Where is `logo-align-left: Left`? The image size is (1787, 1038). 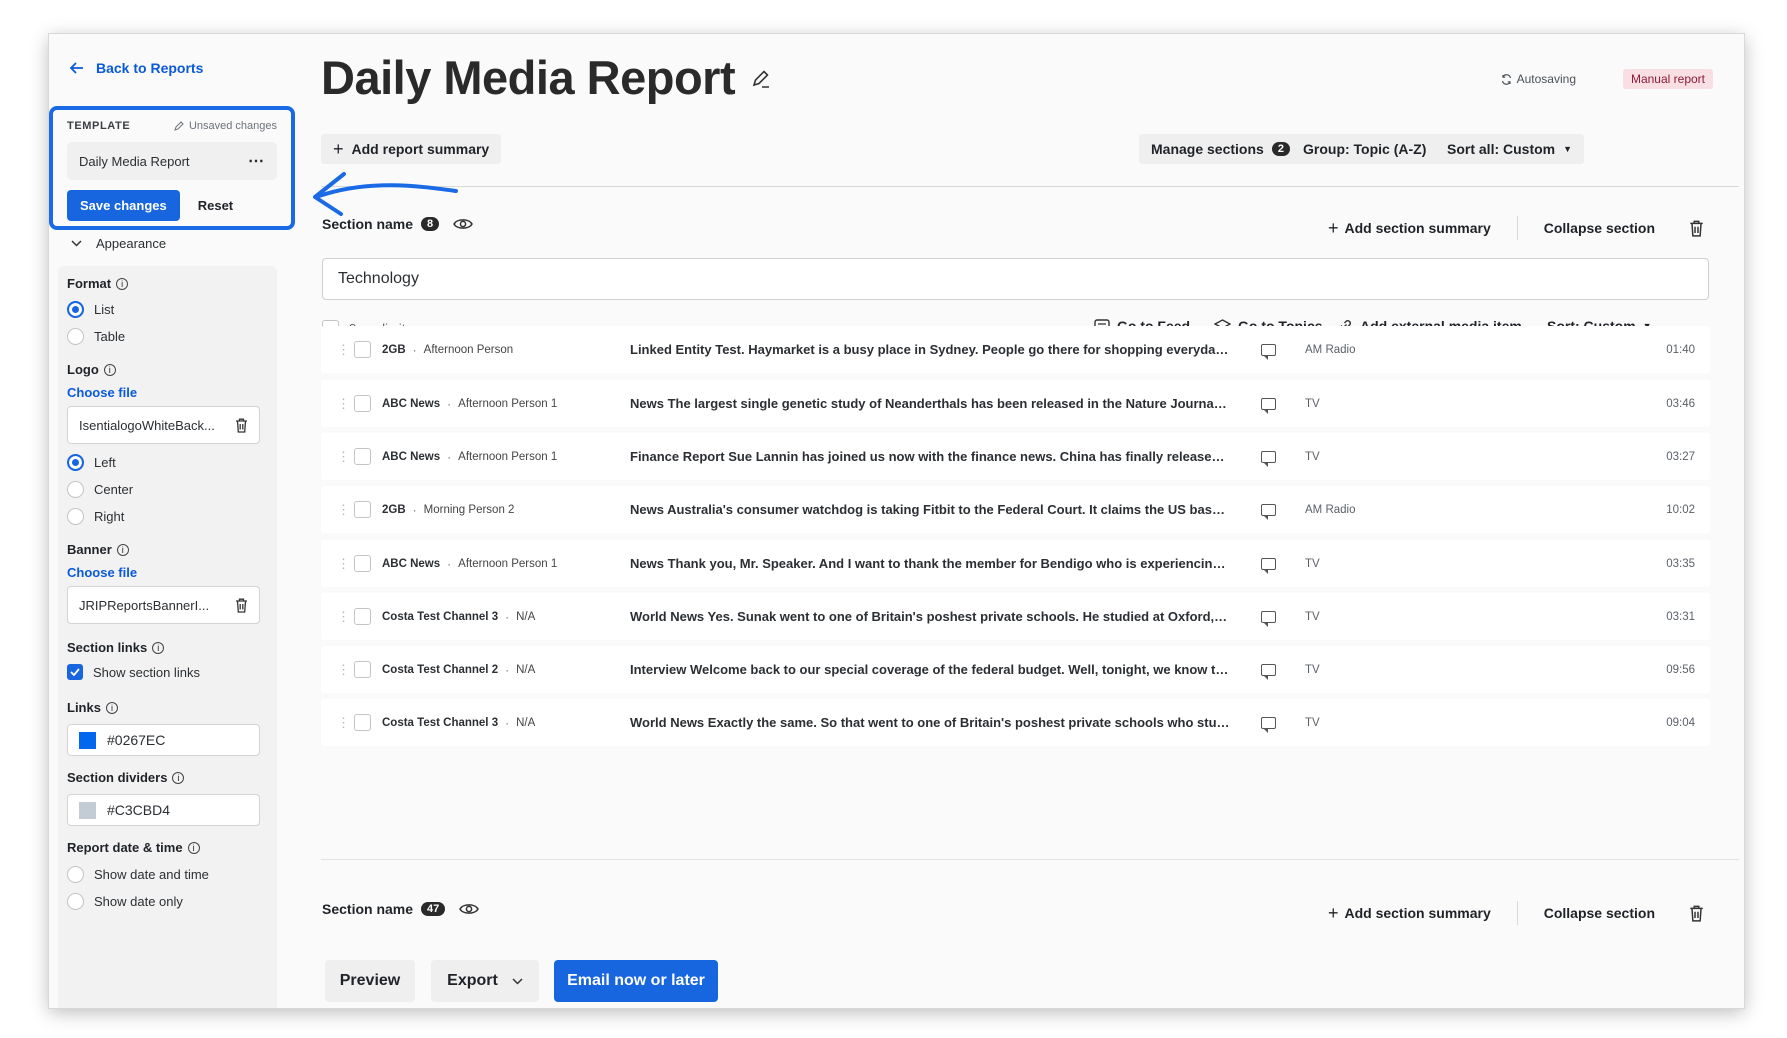
logo-align-left: Left is located at coordinates (91, 462).